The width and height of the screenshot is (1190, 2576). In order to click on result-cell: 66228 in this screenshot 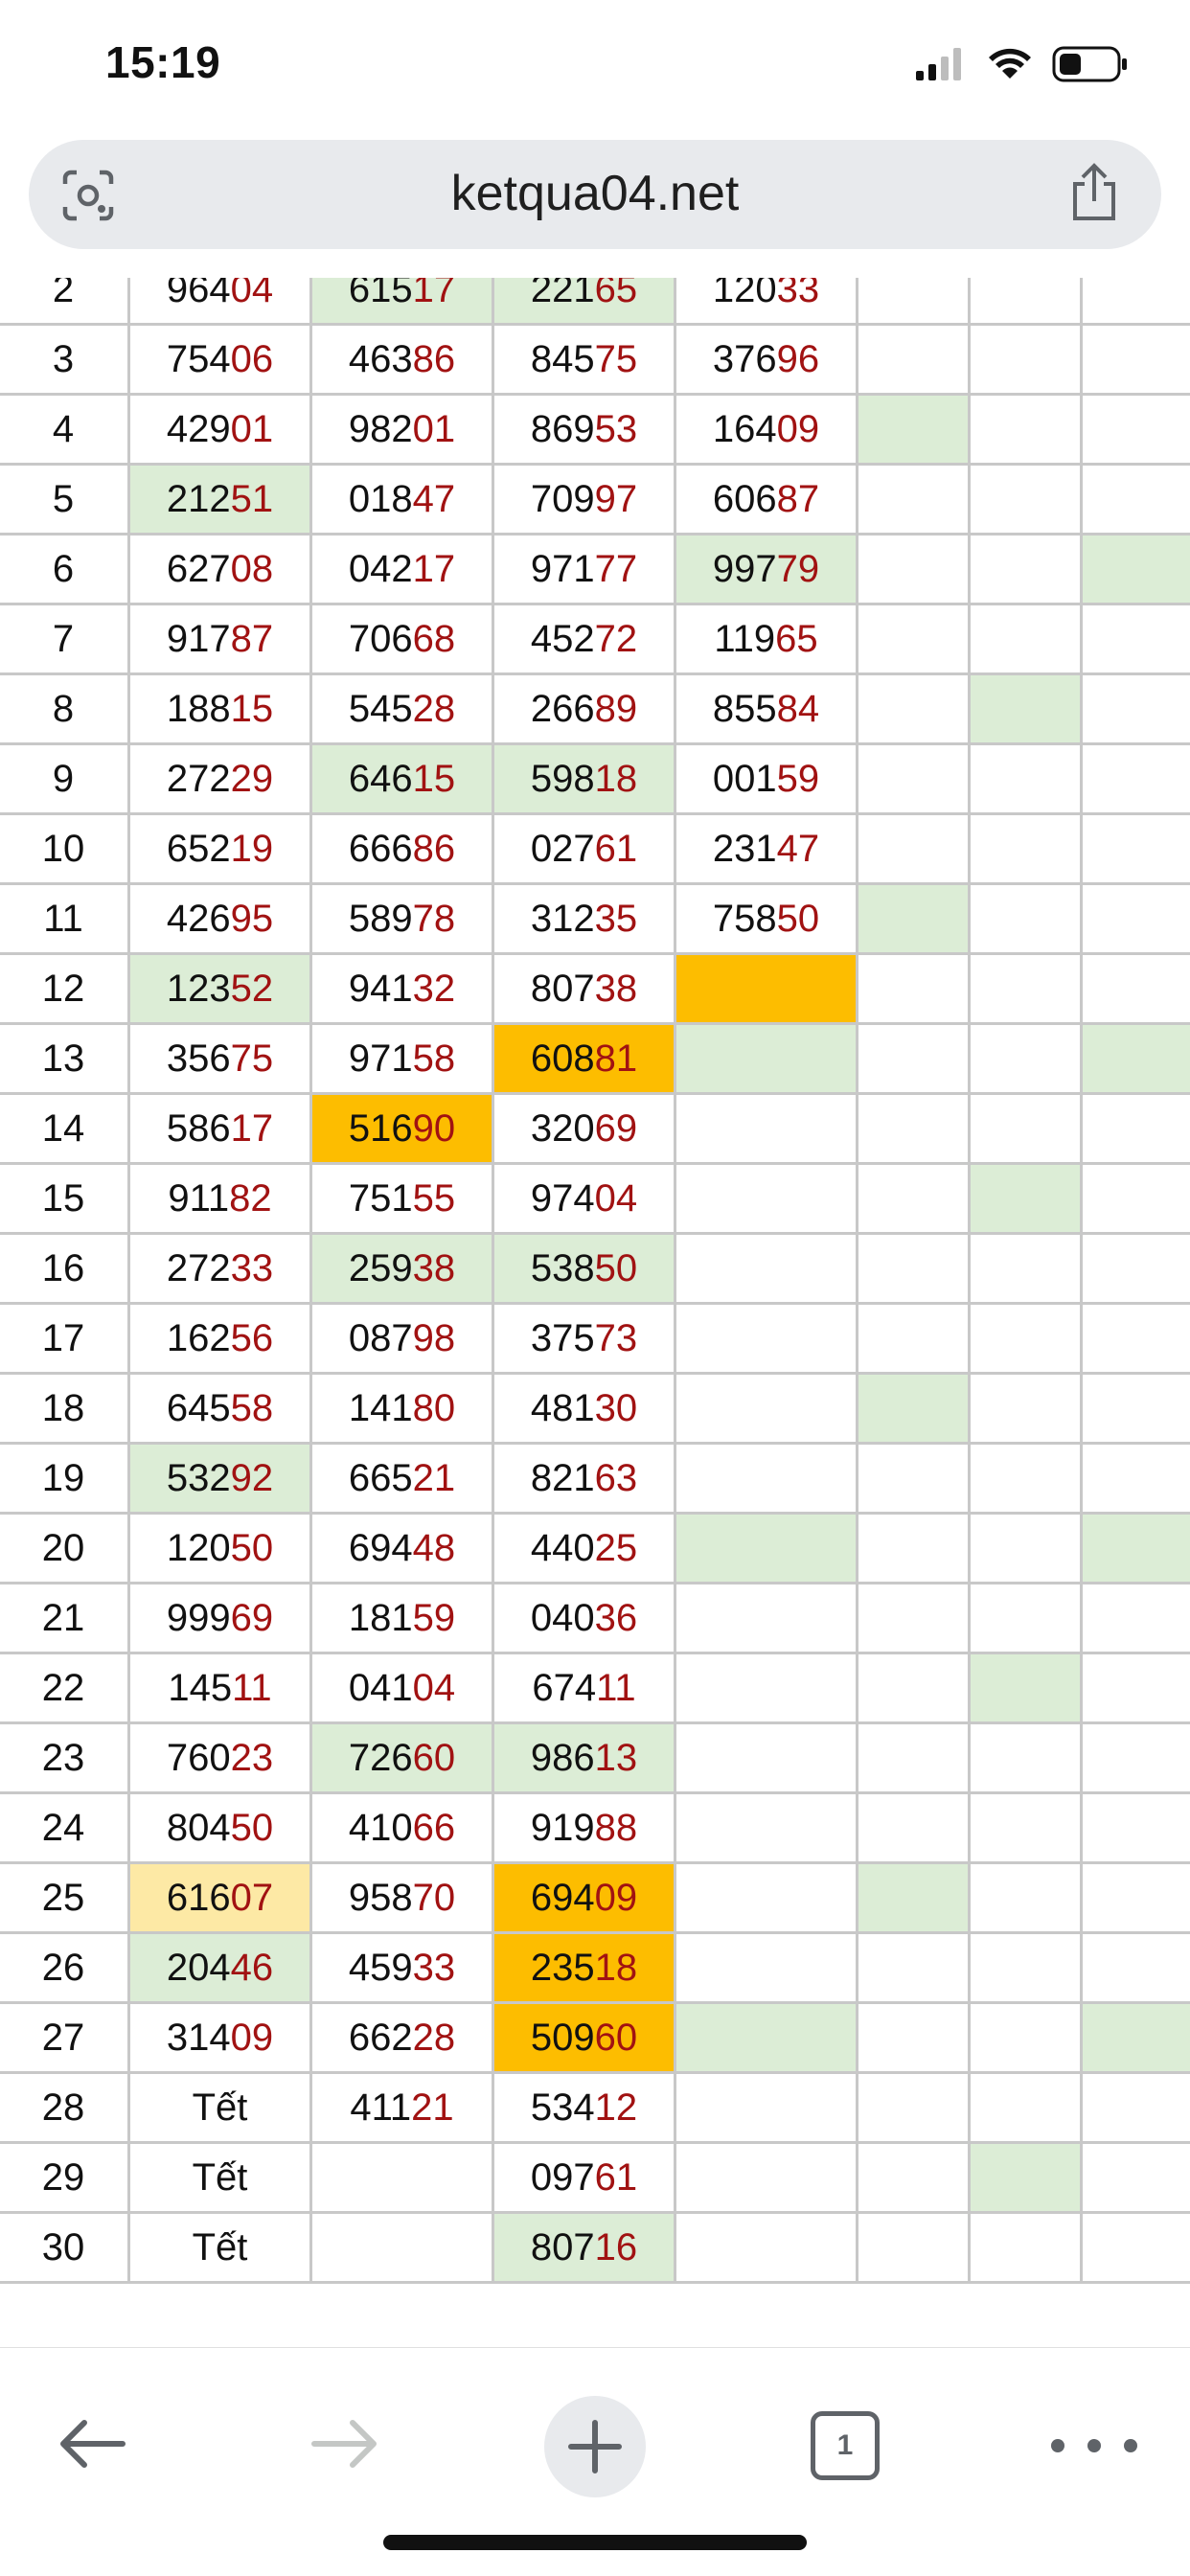, I will do `click(402, 2038)`.